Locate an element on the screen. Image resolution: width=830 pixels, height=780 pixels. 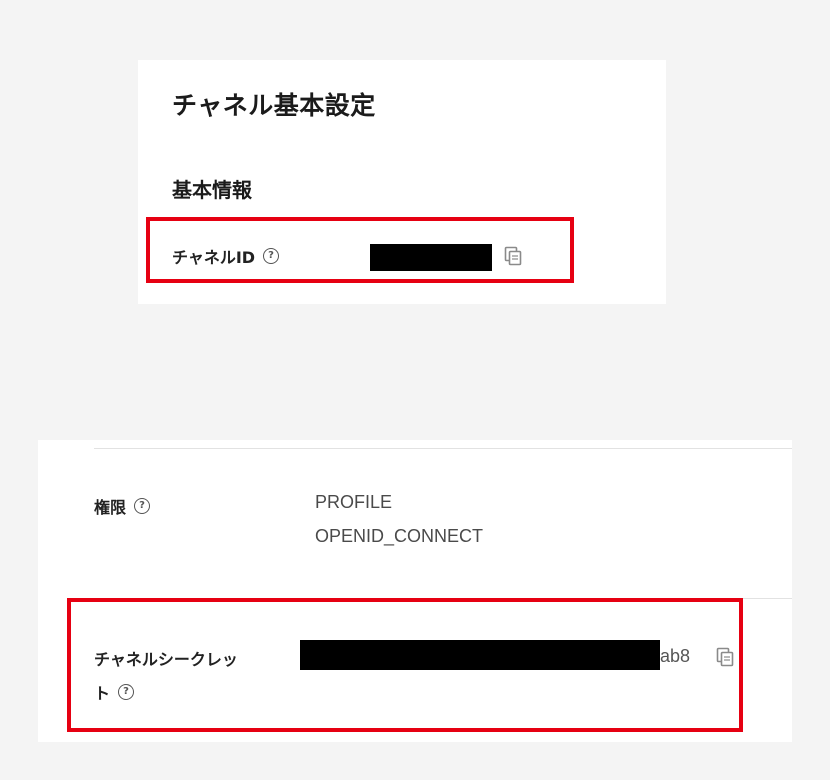
permission-value-openid-connect: OPENID_CONNECT is located at coordinates (399, 536).